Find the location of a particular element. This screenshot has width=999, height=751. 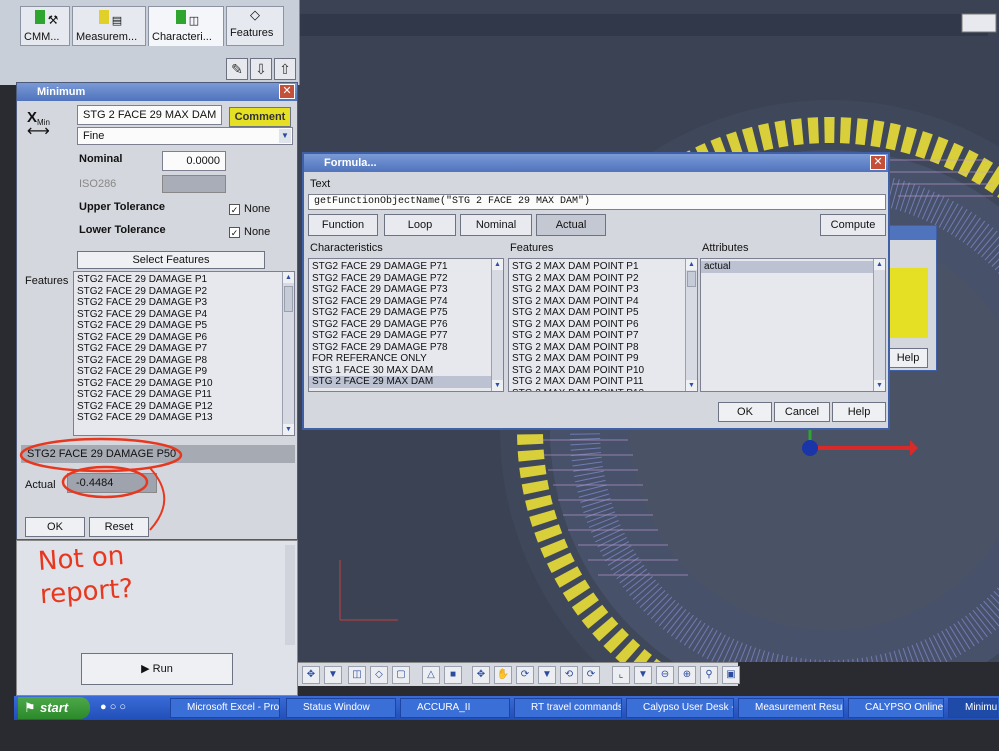

annotation-marks is located at coordinates (101, 484).